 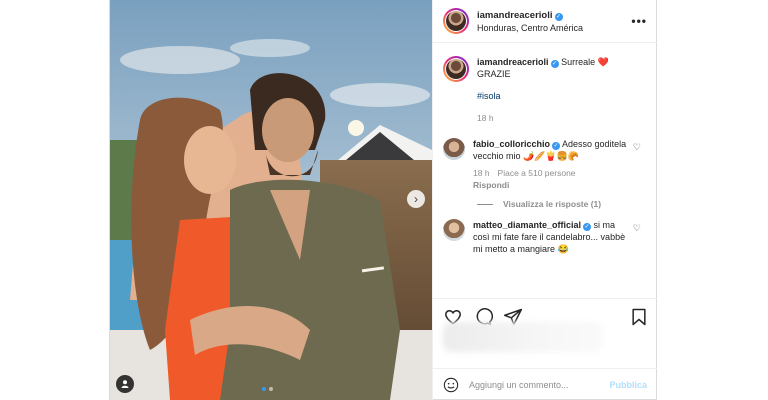 I want to click on heart-emoji: ❤️, so click(x=603, y=62).